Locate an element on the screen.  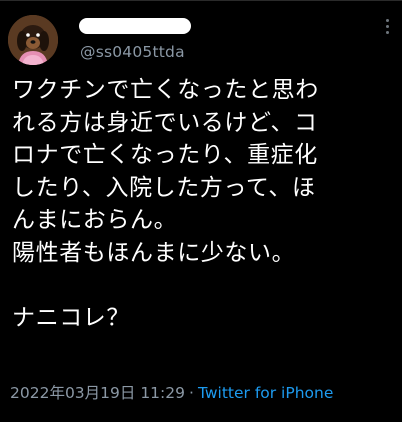
tweet-footer: 2022年03月19日 11:29 · Twitter for iPhone is located at coordinates (171, 392).